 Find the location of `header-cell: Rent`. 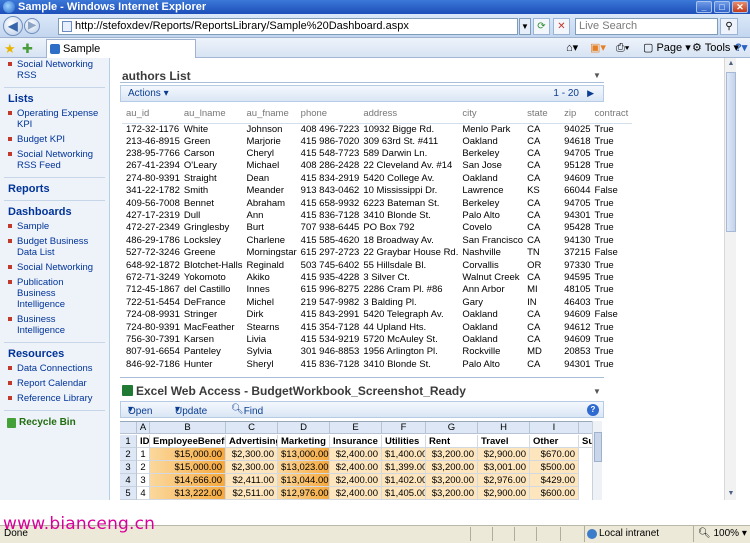

header-cell: Rent is located at coordinates (452, 441).